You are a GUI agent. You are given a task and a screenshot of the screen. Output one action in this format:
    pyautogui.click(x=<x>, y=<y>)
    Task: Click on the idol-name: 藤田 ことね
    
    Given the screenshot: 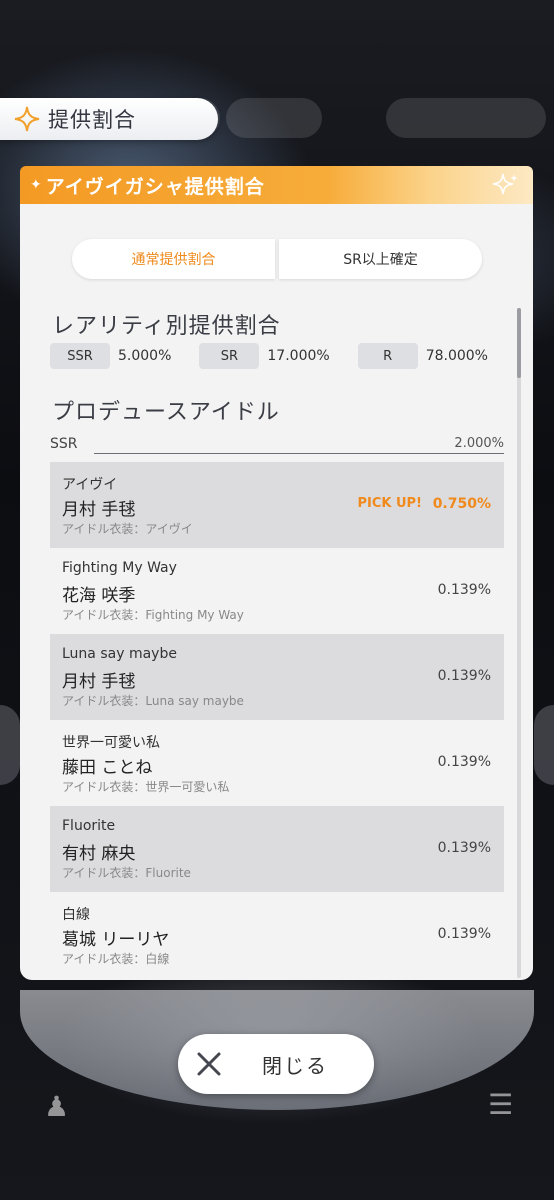 What is the action you would take?
    pyautogui.click(x=107, y=768)
    